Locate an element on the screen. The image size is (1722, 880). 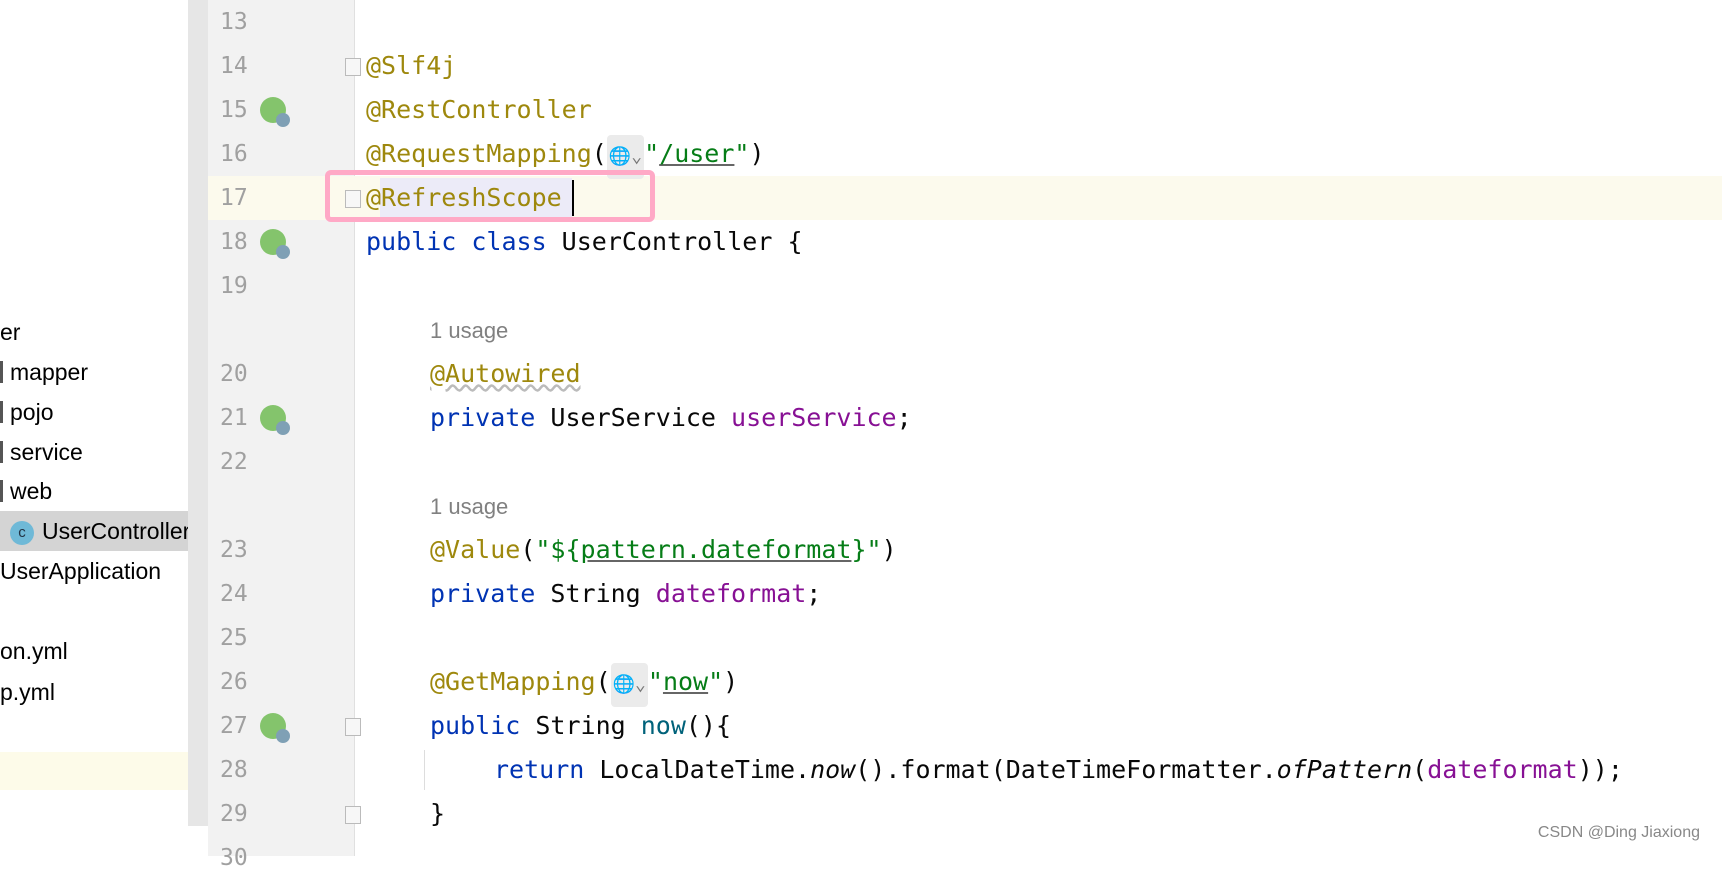
line-number: 23 is located at coordinates (234, 550).